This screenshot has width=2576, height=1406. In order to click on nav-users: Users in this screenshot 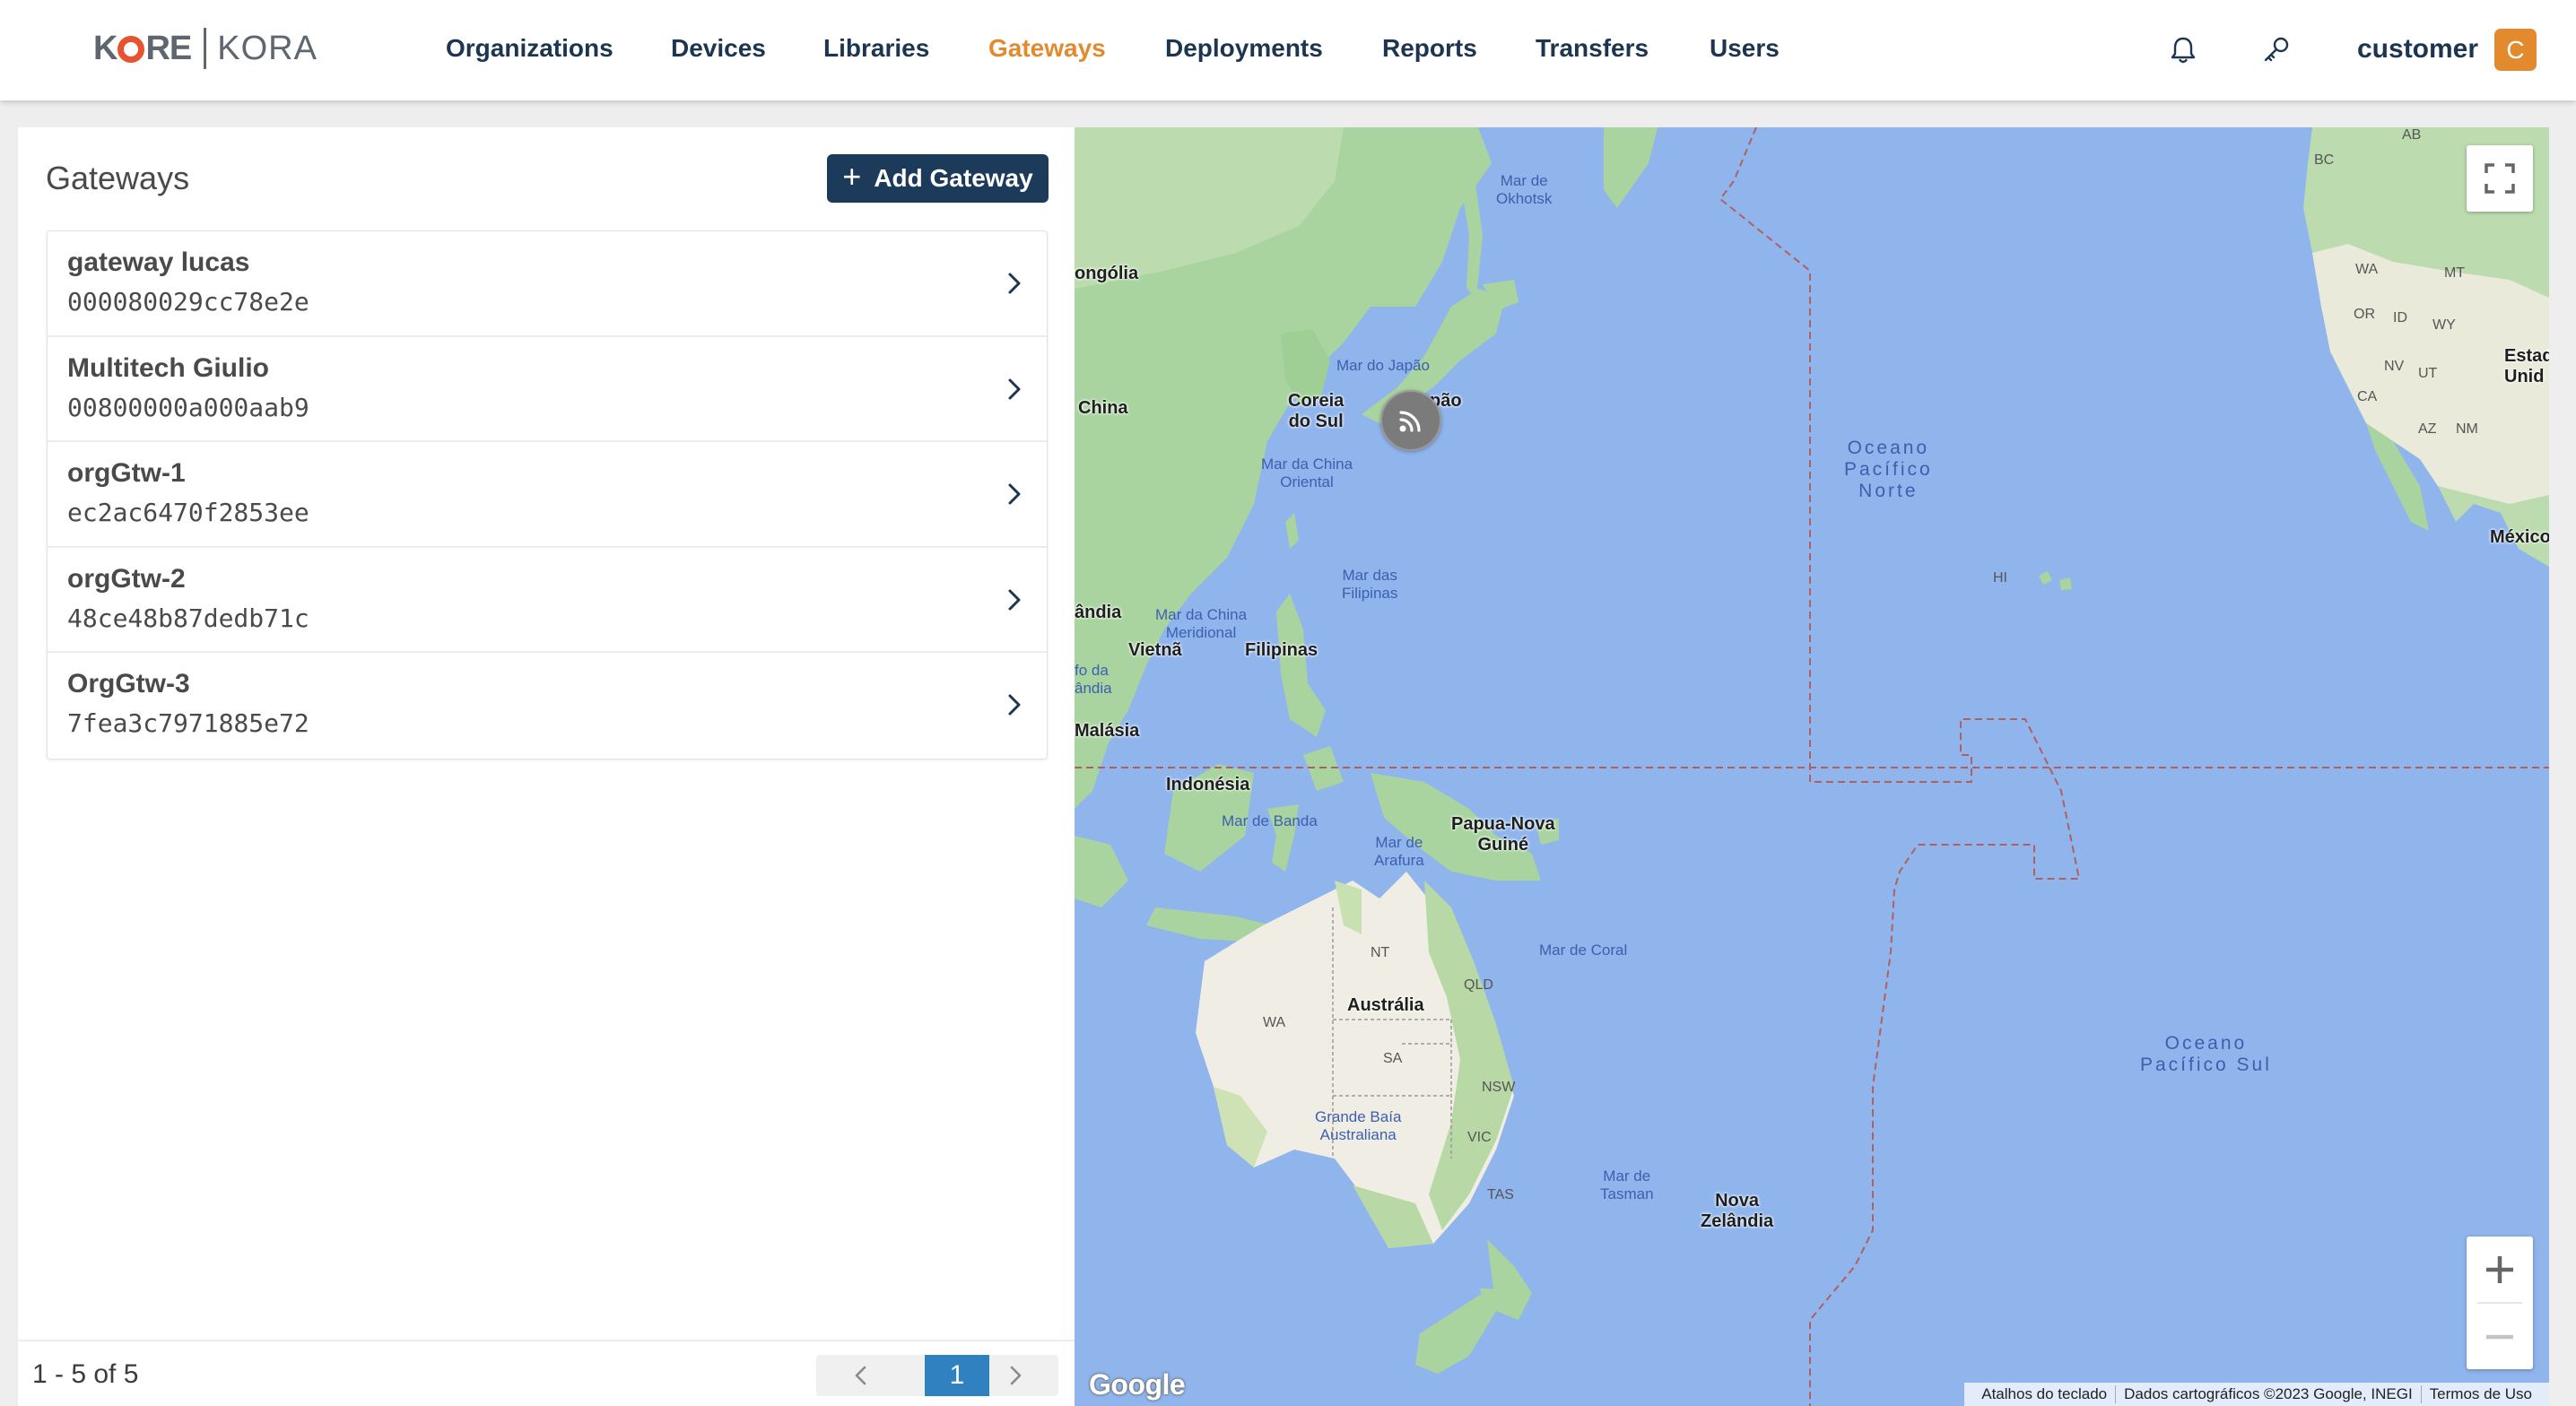, I will do `click(1745, 48)`.